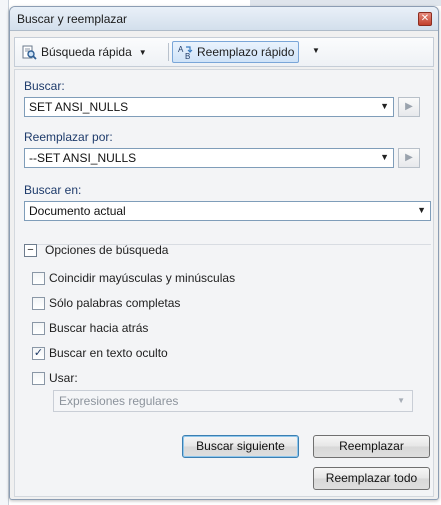  What do you see at coordinates (72, 19) in the screenshot?
I see `window-title: Buscar y reemplazar` at bounding box center [72, 19].